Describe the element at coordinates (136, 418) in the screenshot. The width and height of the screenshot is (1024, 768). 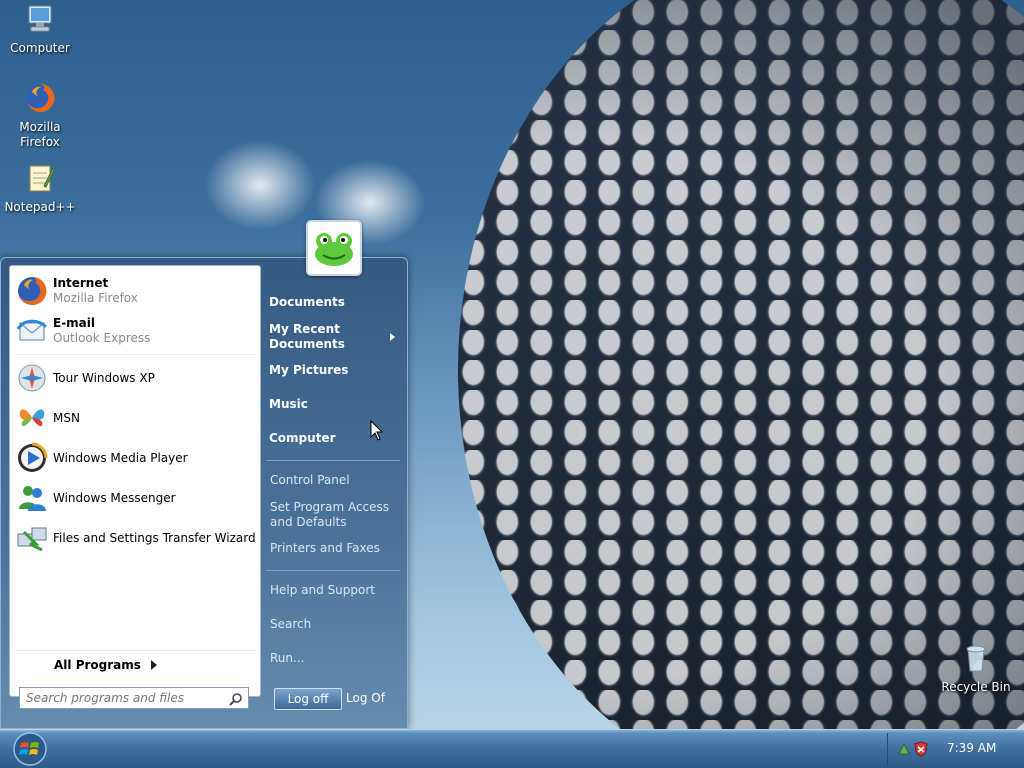
I see `start-item-msn: MSN` at that location.